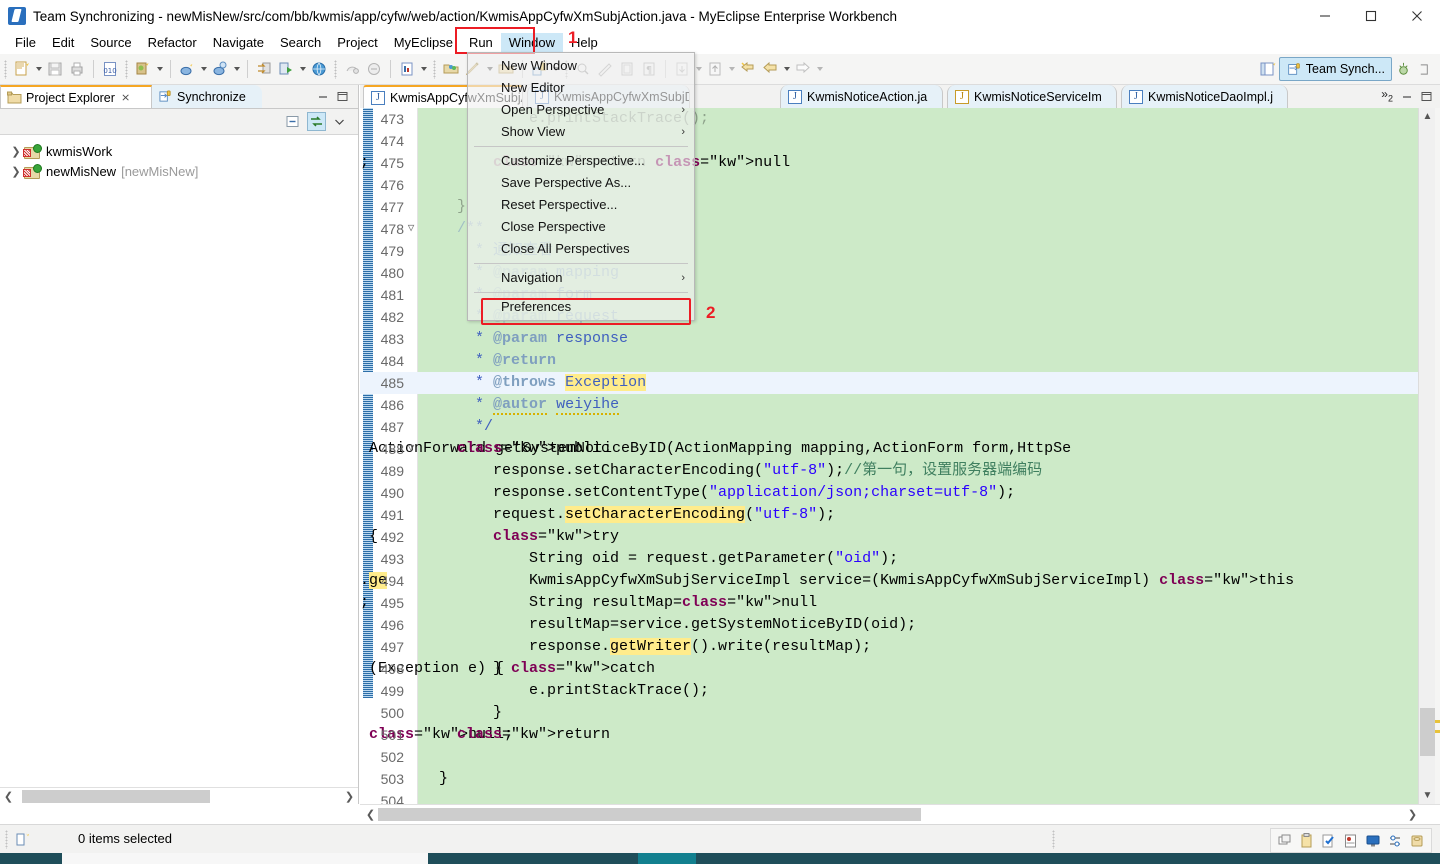 This screenshot has height=864, width=1440. Describe the element at coordinates (581, 227) in the screenshot. I see `menu-item-close-perspective: Close Perspective` at that location.